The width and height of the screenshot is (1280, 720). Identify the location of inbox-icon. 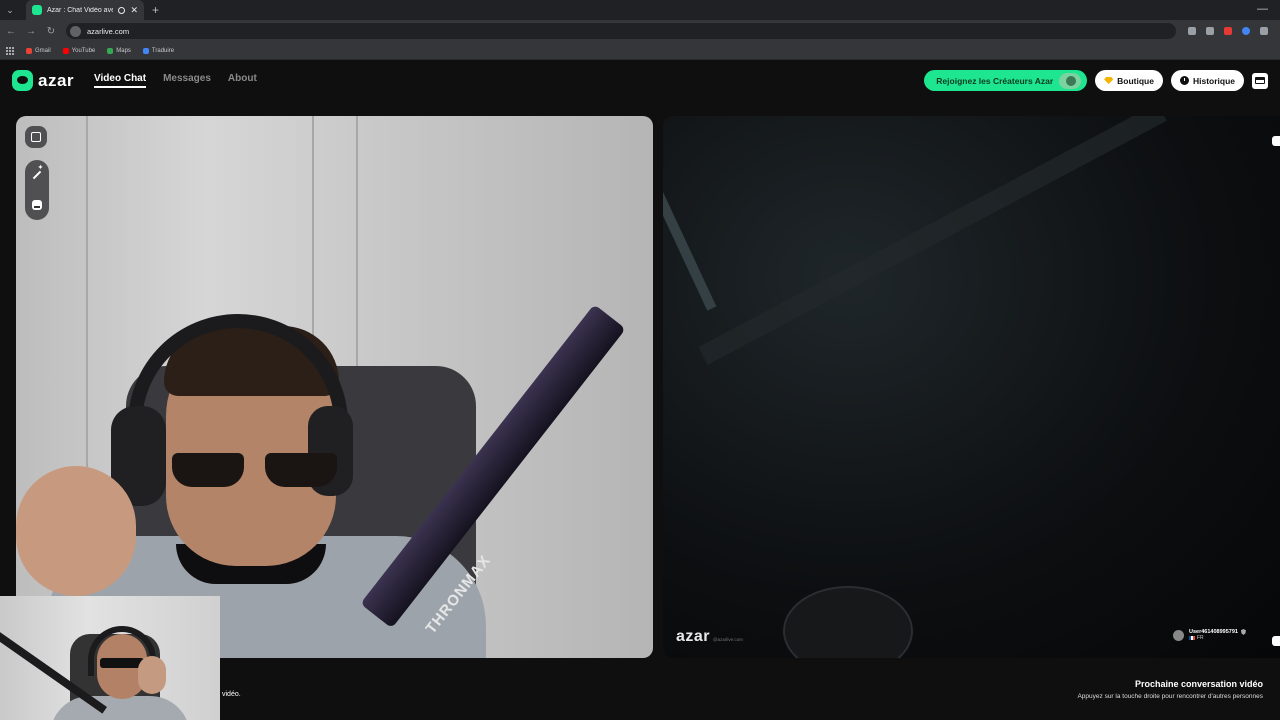
(1260, 80).